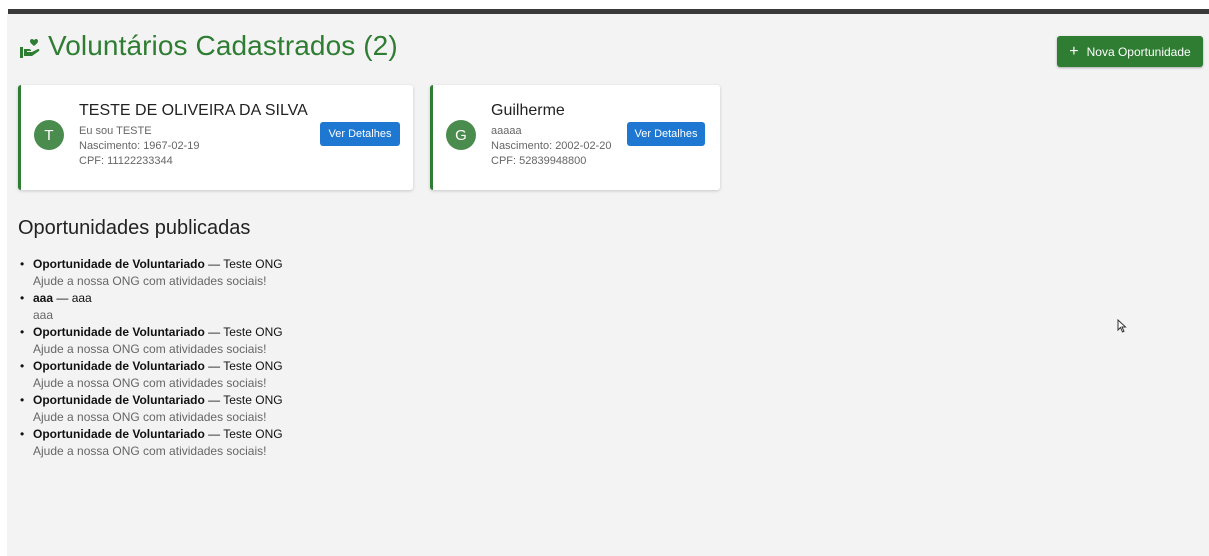  What do you see at coordinates (115, 131) in the screenshot?
I see `volunteer-bio: Eu sou TESTE` at bounding box center [115, 131].